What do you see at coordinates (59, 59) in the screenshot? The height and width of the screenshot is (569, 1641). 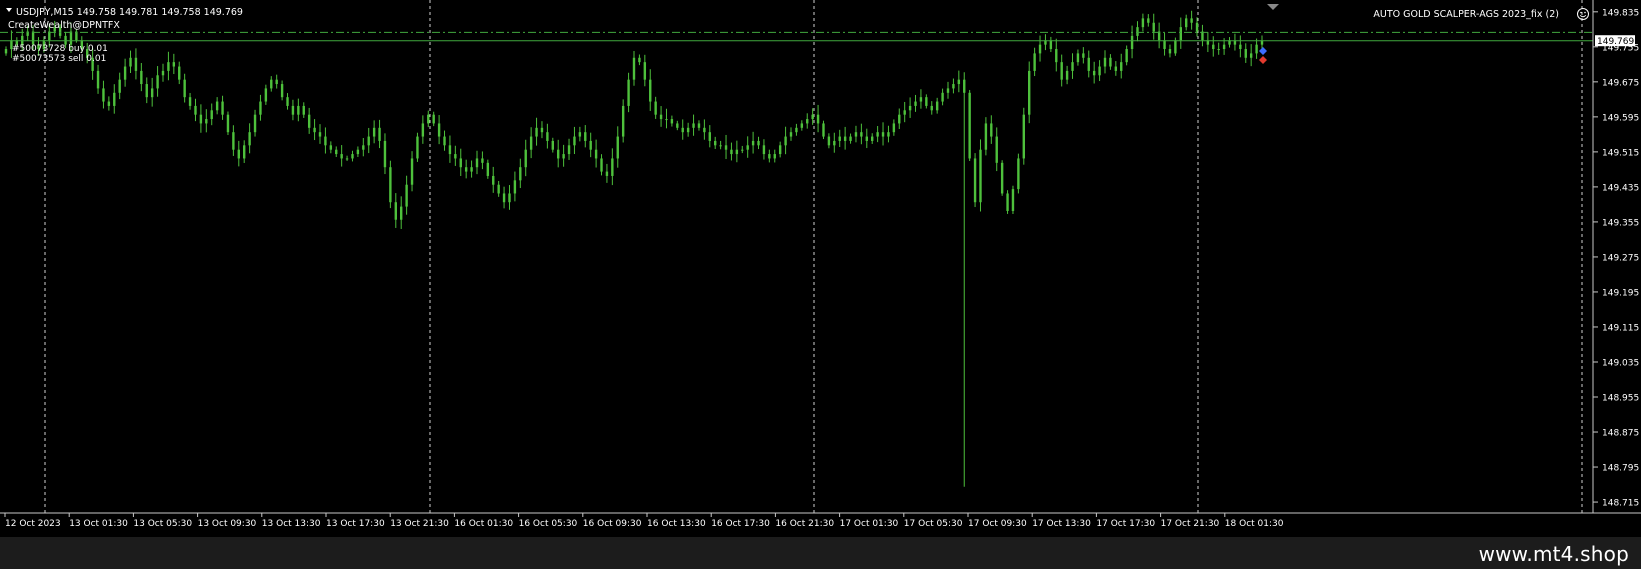 I see `order-label-sell: #50073573 sell 0.01` at bounding box center [59, 59].